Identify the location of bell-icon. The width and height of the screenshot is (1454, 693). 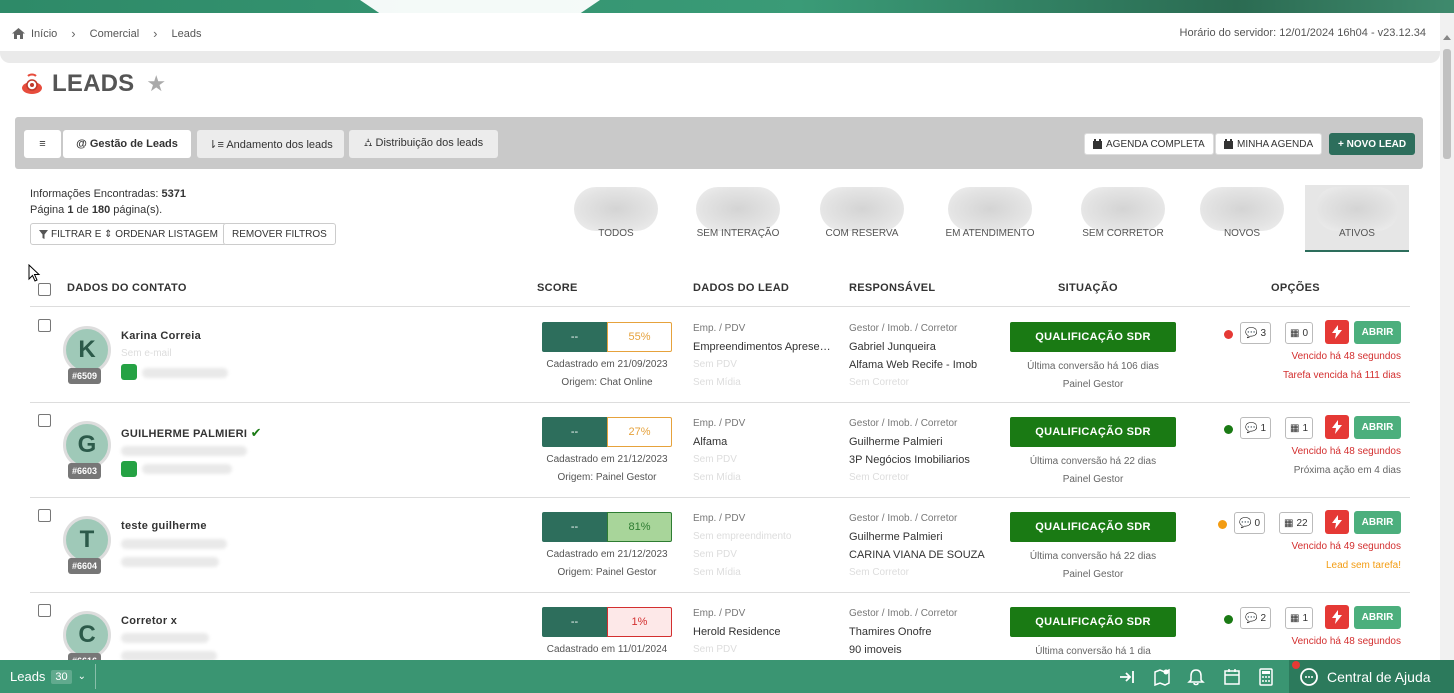
(1196, 677).